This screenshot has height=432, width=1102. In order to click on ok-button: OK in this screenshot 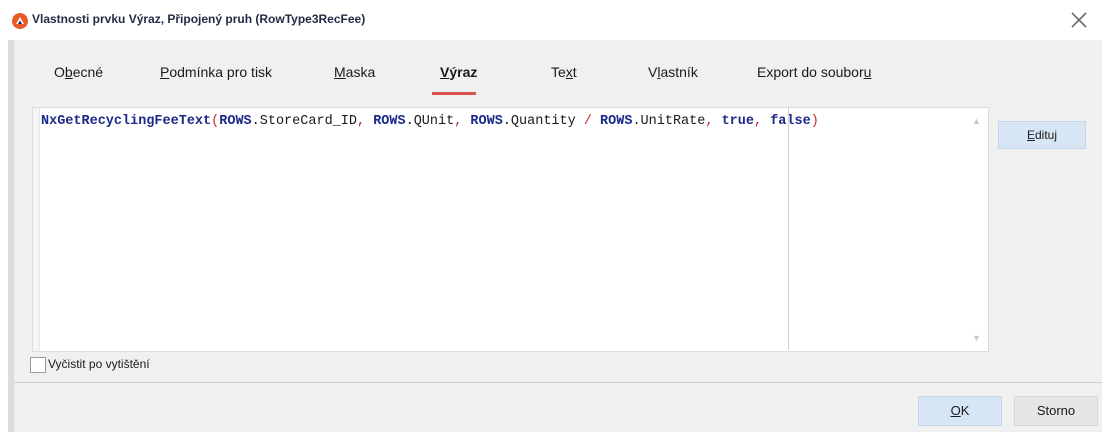, I will do `click(960, 411)`.